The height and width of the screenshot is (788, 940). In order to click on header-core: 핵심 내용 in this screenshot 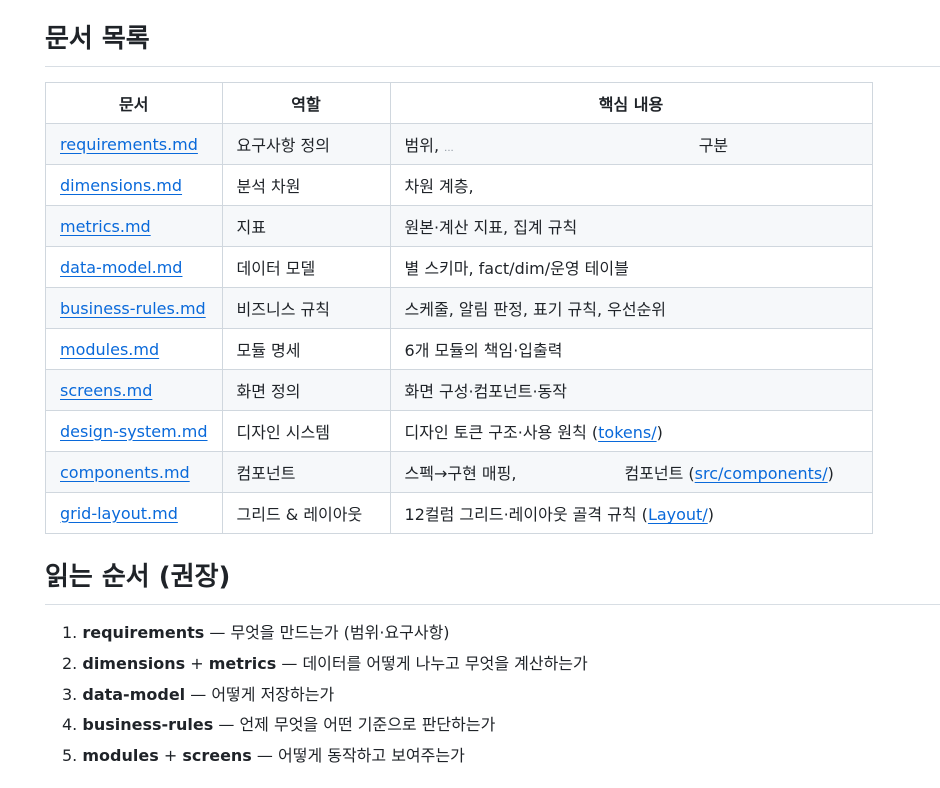, I will do `click(631, 103)`.